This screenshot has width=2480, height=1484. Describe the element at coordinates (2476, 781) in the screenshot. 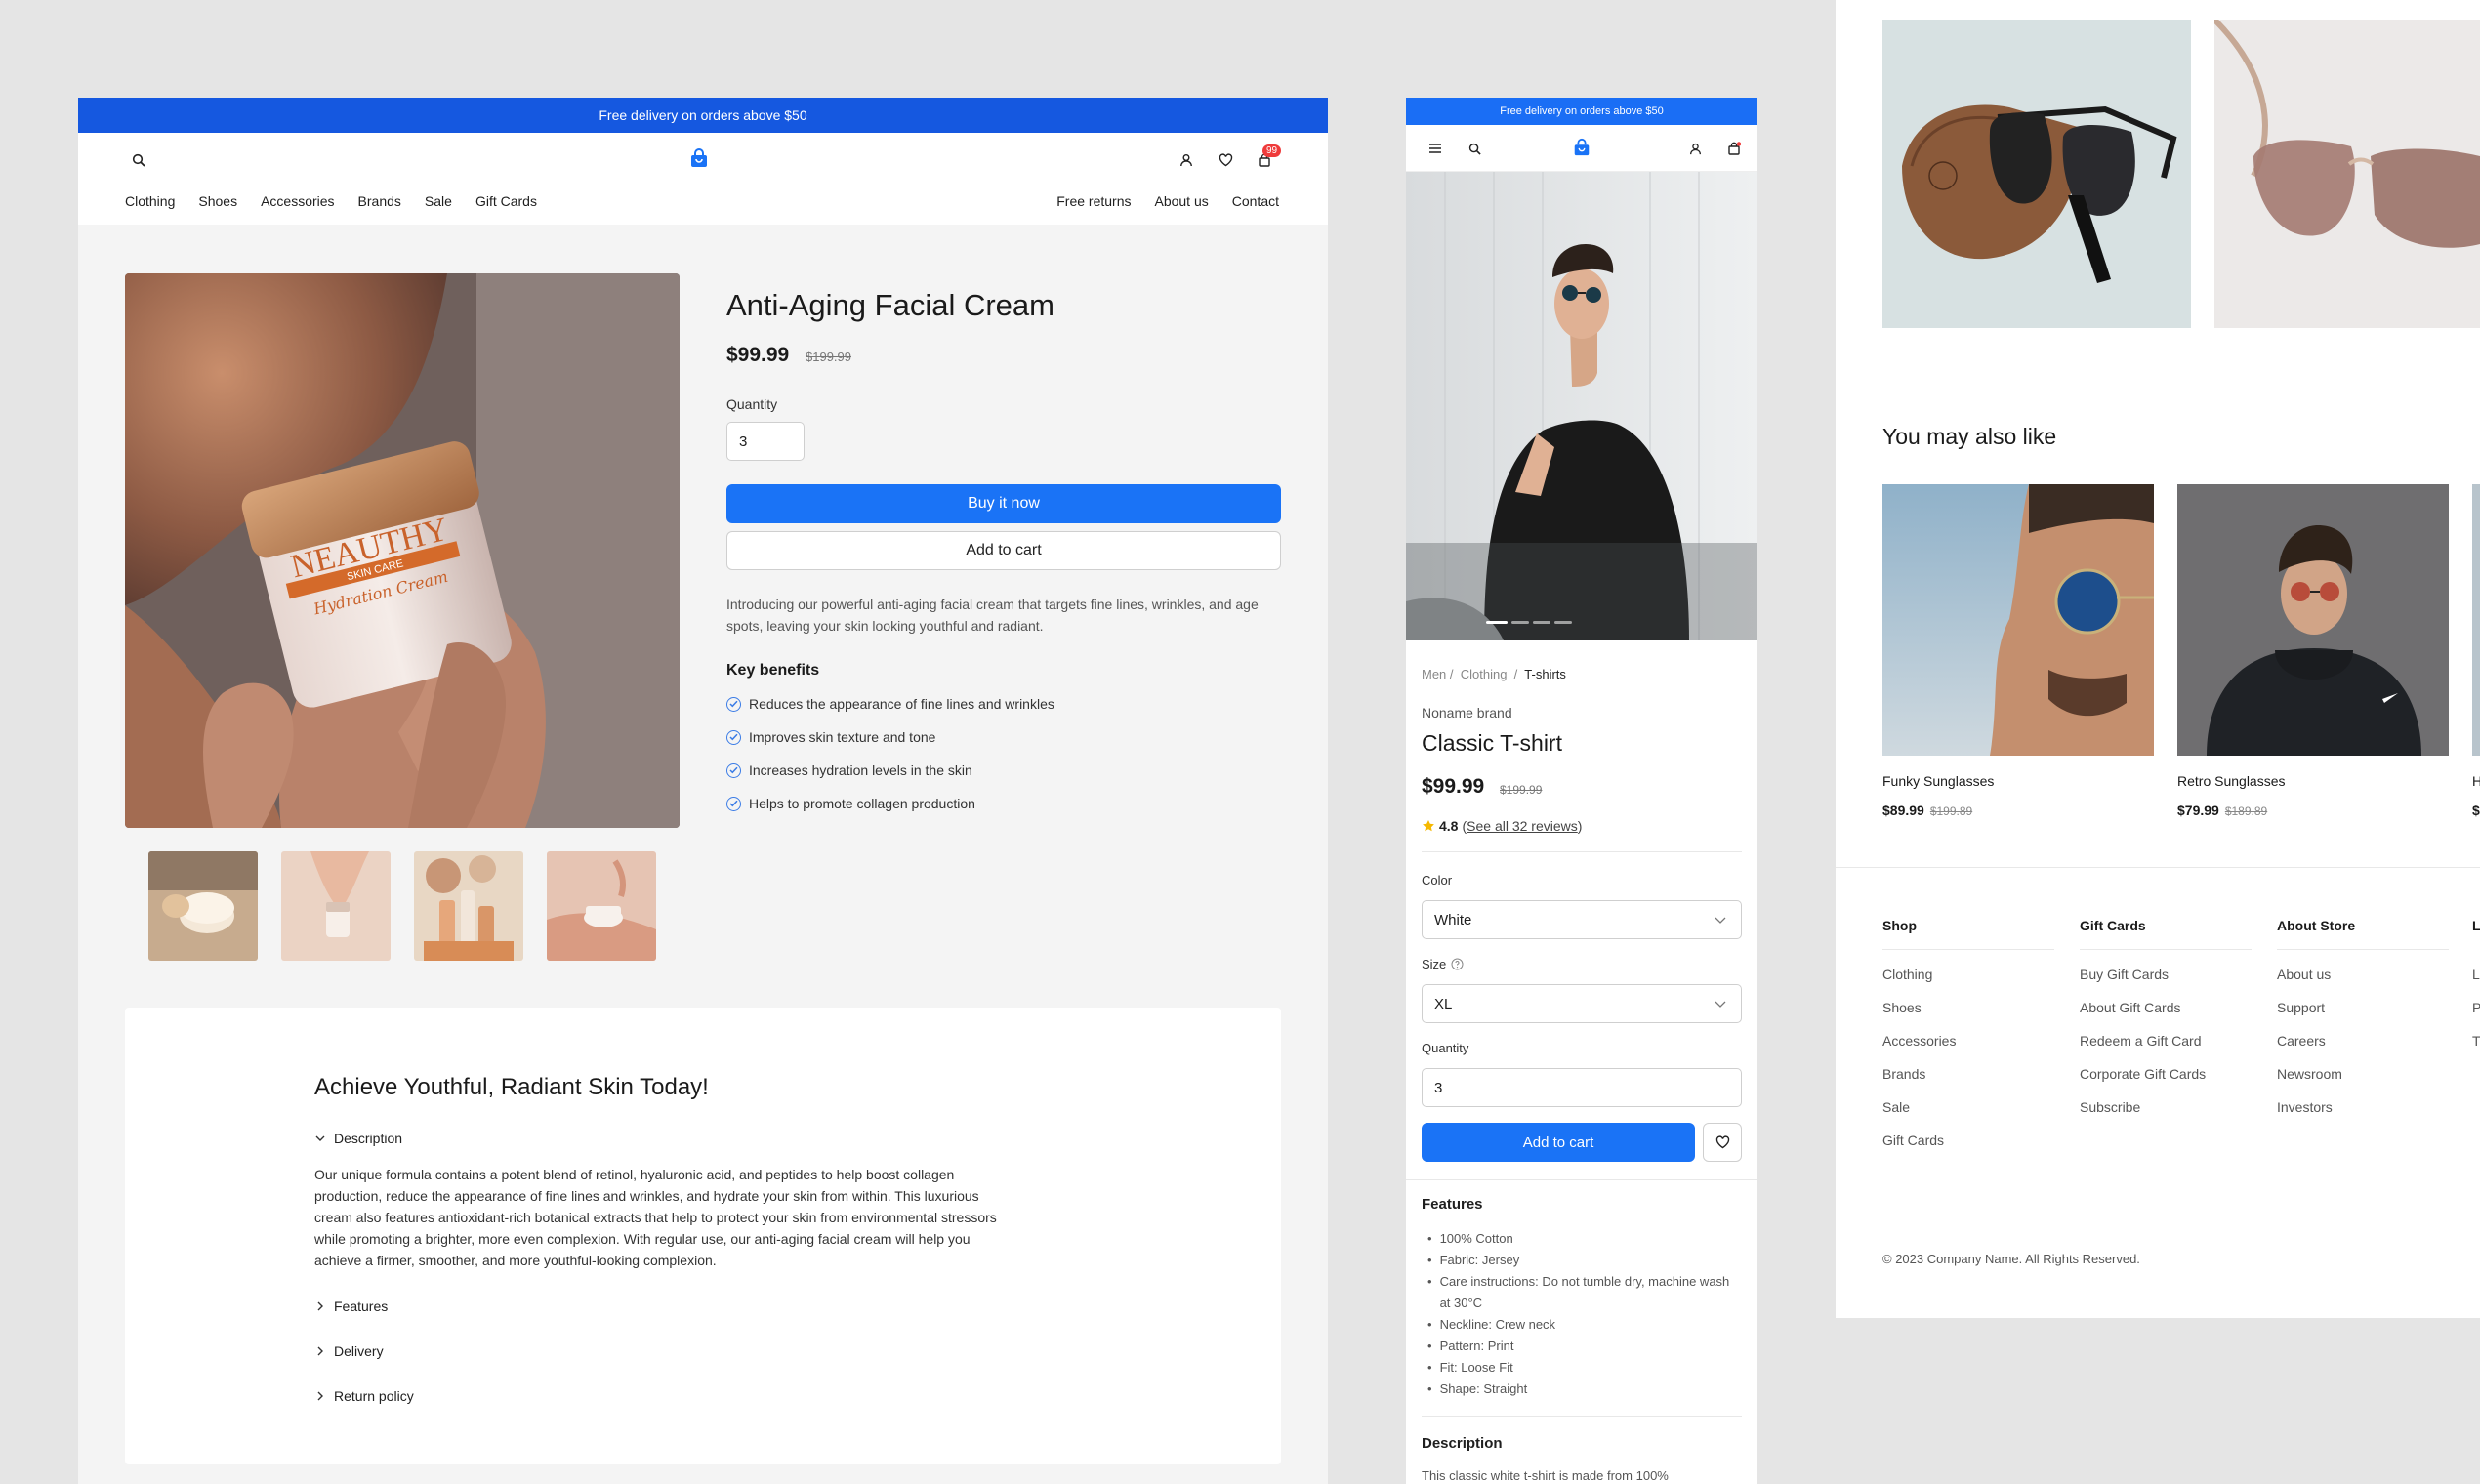

I see `product-card-name: H` at that location.